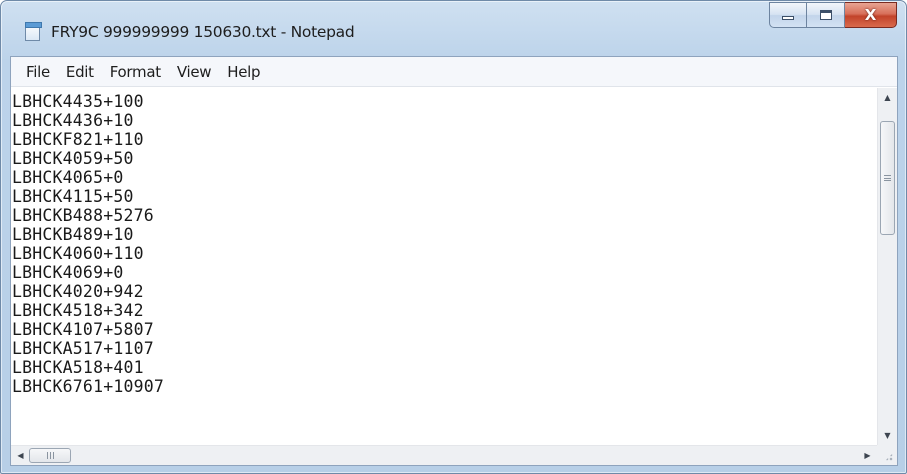 The height and width of the screenshot is (474, 907). I want to click on menu-format: Format, so click(135, 72).